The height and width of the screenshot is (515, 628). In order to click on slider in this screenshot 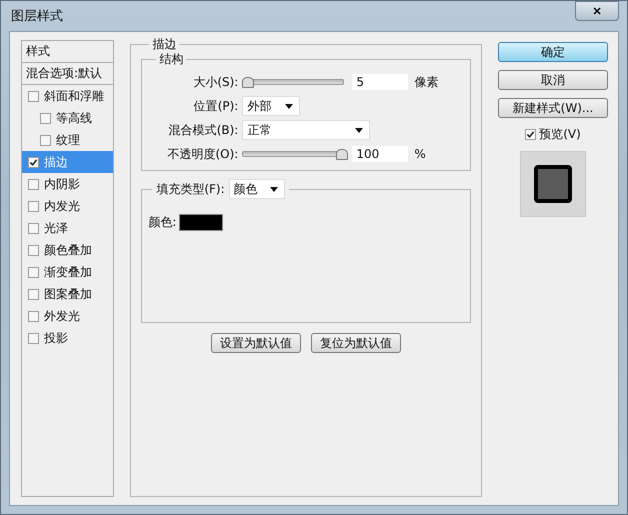, I will do `click(293, 82)`.